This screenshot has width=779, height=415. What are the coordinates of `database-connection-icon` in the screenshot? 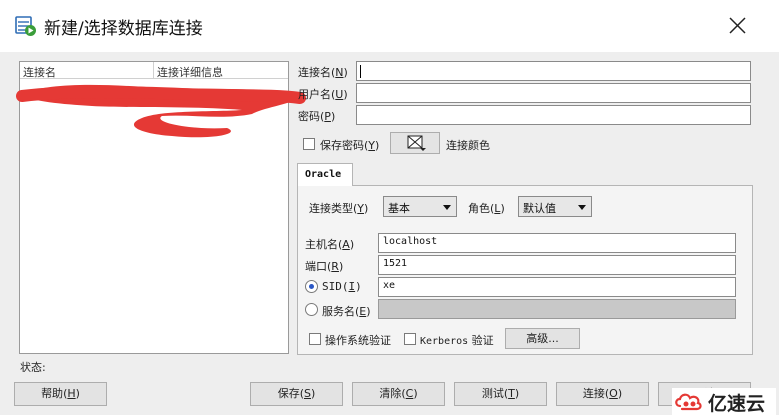 It's located at (25, 26).